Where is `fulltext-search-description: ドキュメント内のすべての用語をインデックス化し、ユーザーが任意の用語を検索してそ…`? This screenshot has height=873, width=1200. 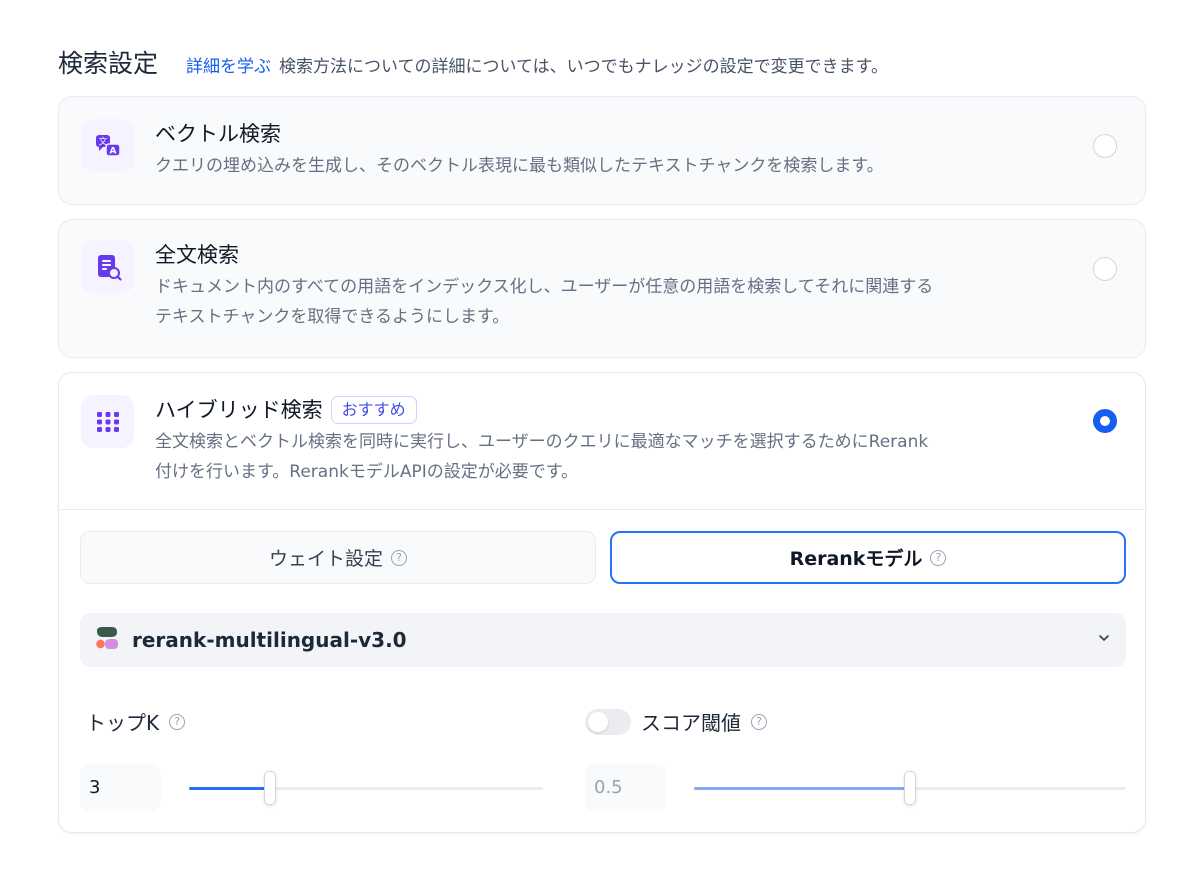 fulltext-search-description: ドキュメント内のすべての用語をインデックス化し、ユーザーが任意の用語を検索してそ… is located at coordinates (615, 302).